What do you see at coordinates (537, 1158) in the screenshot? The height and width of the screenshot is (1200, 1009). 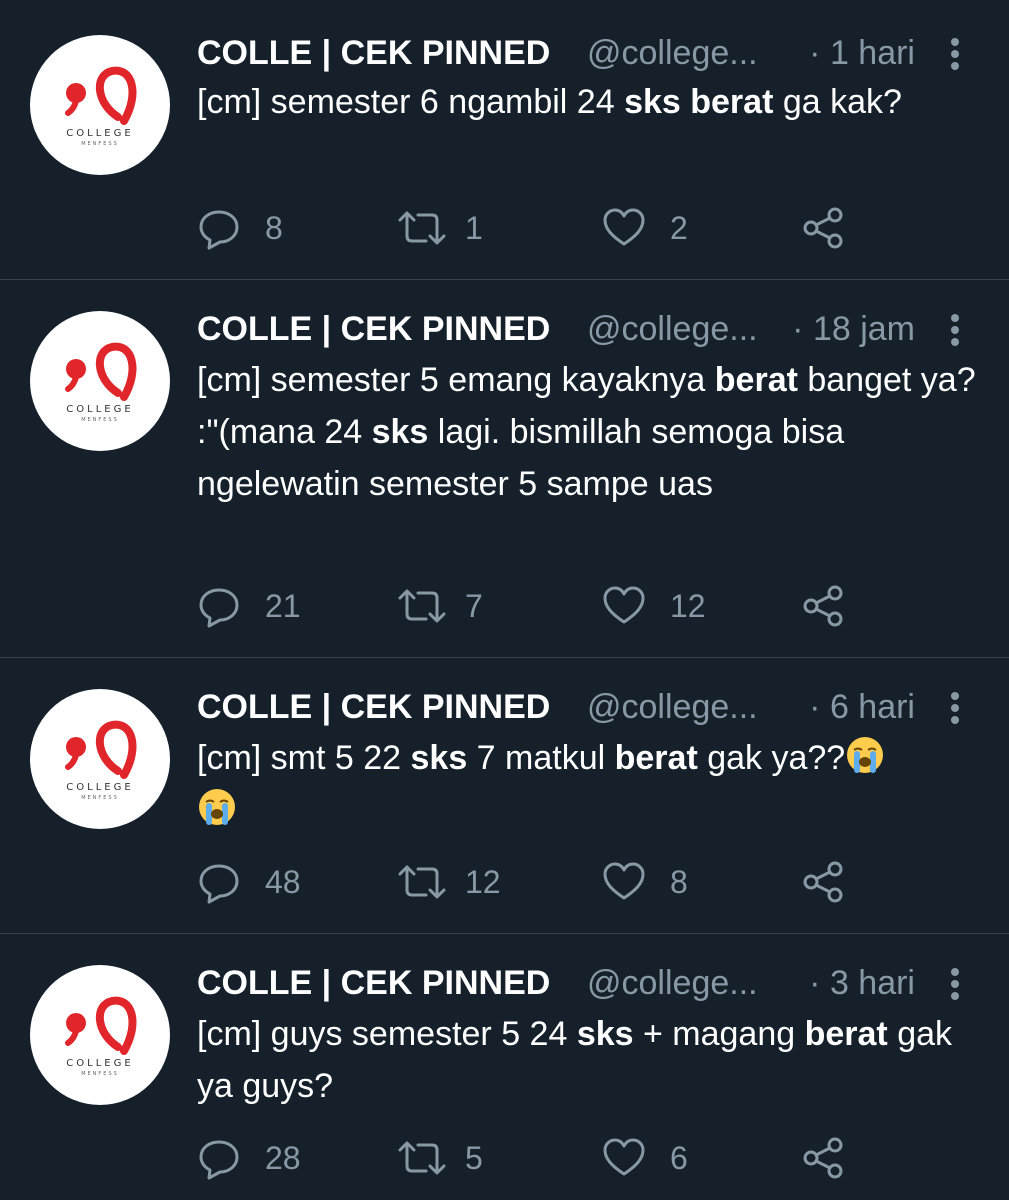 I see `tweet-actions: 28 5 6` at bounding box center [537, 1158].